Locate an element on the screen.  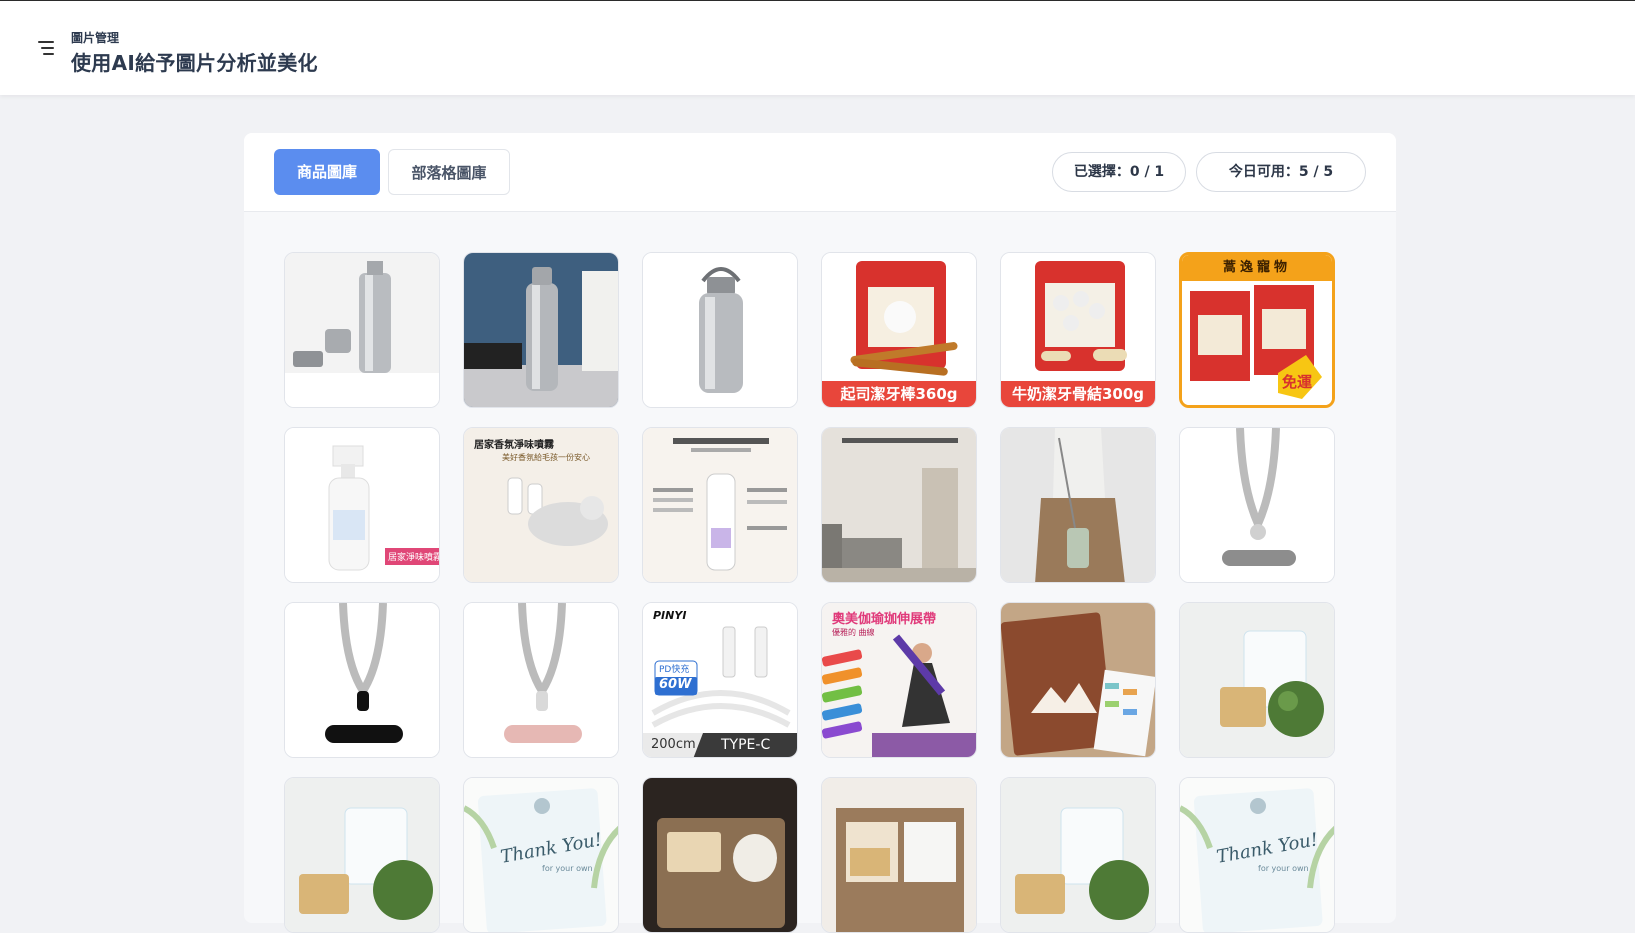
gift-box-image is located at coordinates (720, 855).